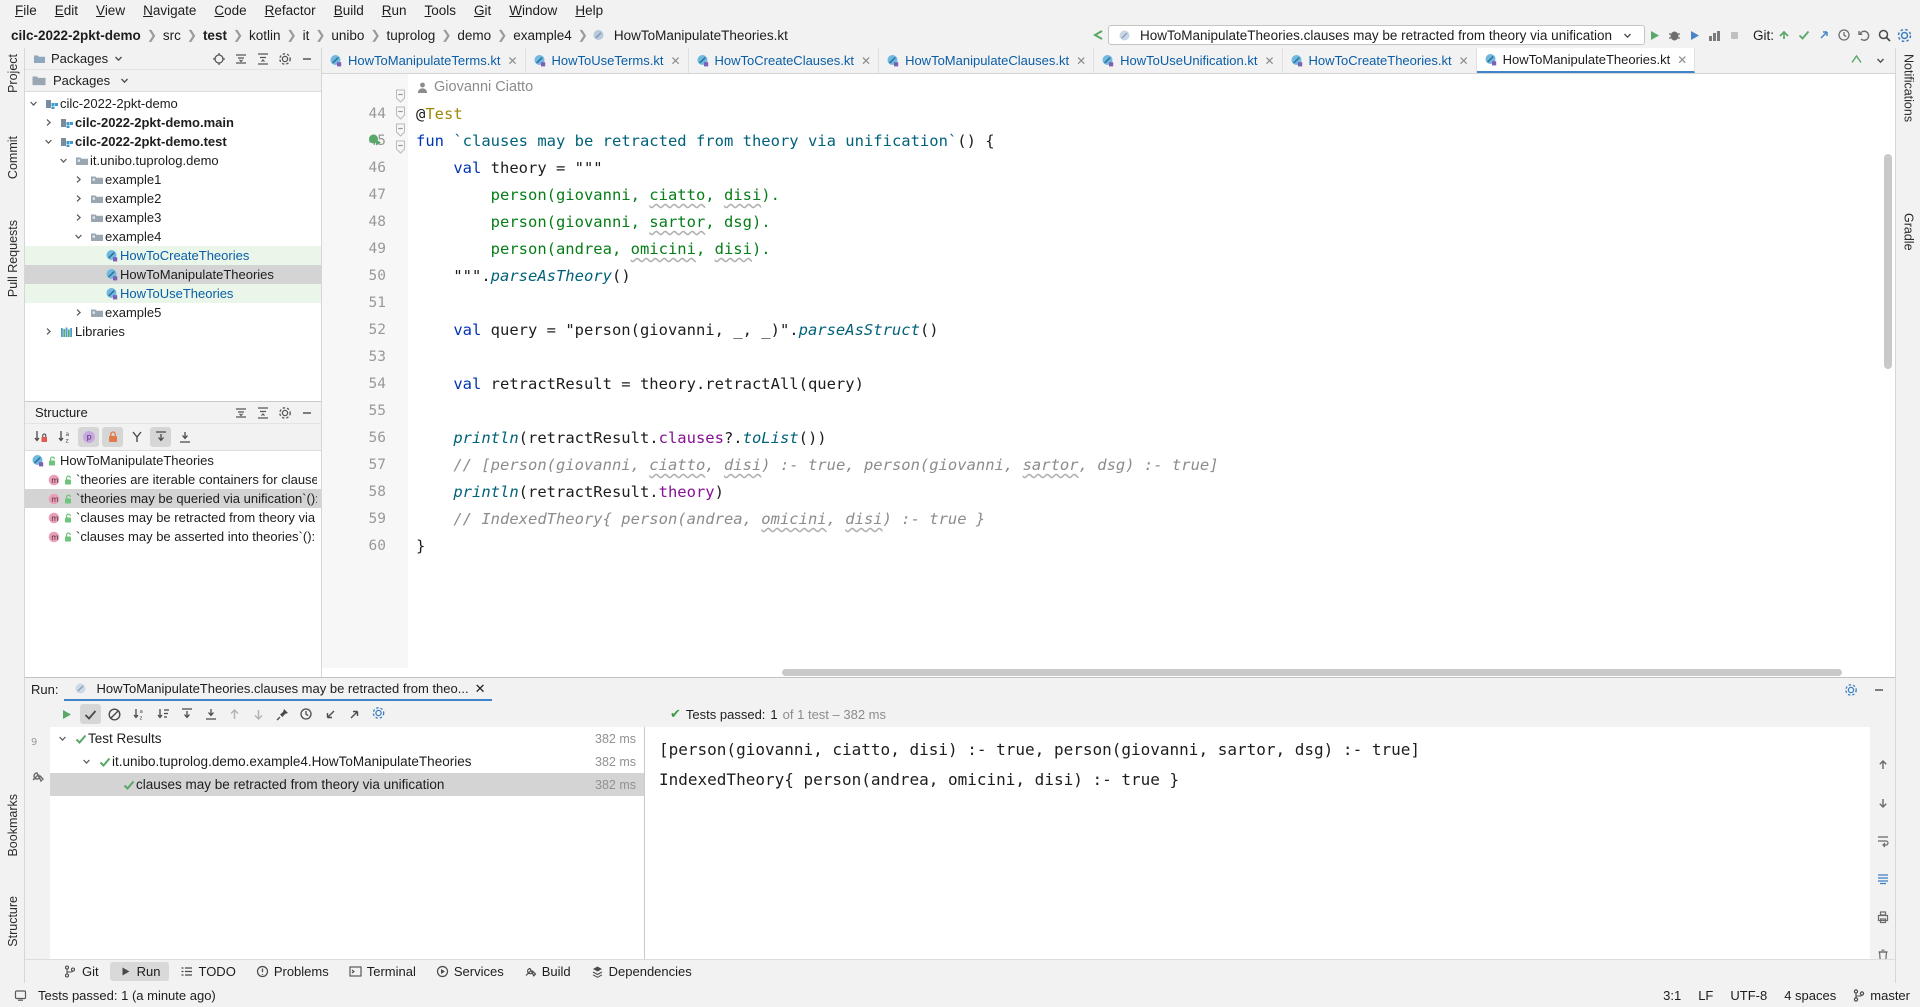  I want to click on project-tree-row: example3, so click(173, 217).